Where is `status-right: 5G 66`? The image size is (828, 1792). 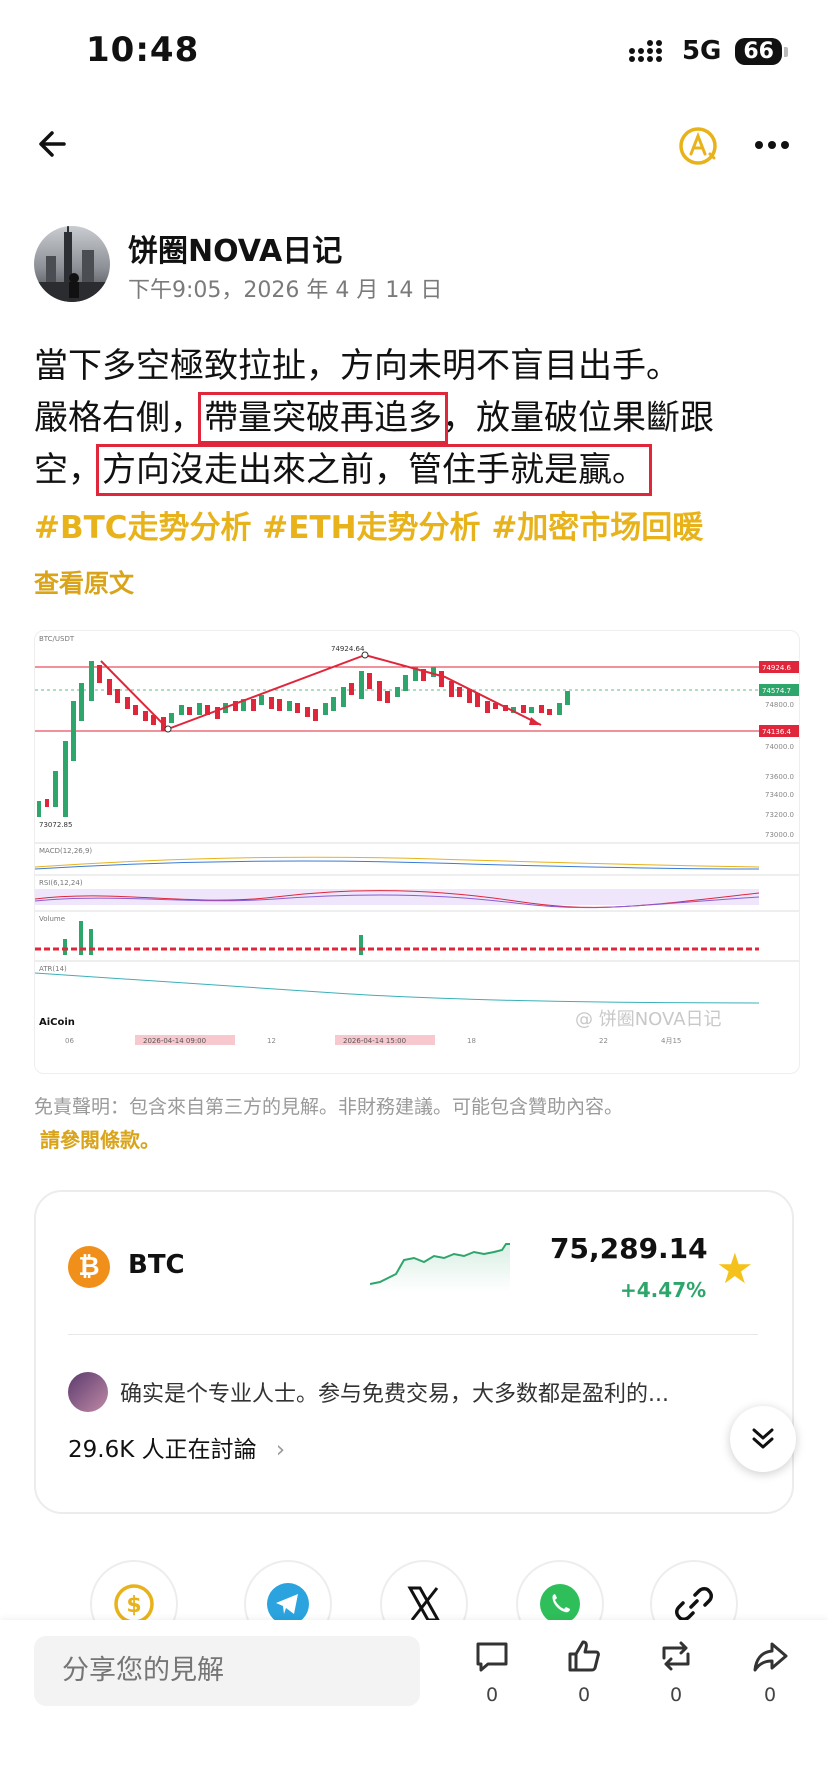
status-right: 5G 66 is located at coordinates (708, 51).